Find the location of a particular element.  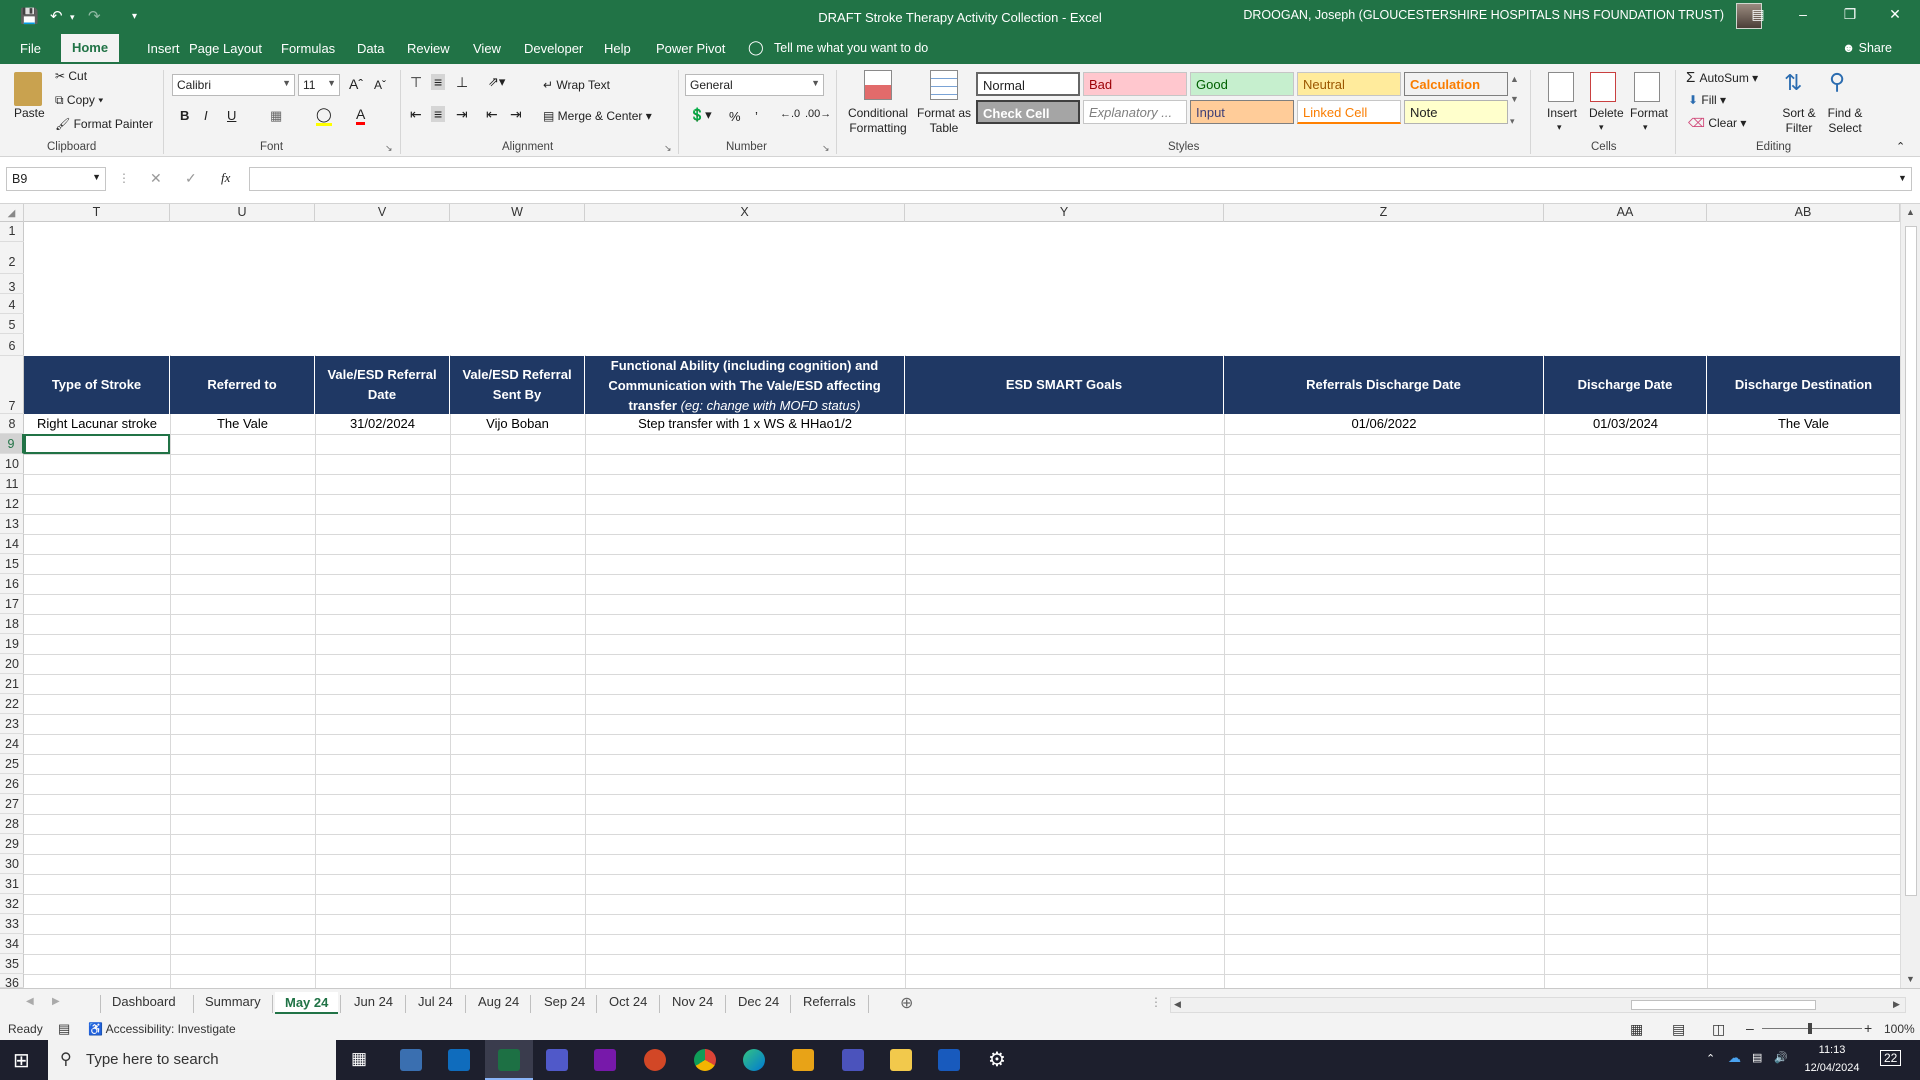

row-header: 20 is located at coordinates (12, 664).